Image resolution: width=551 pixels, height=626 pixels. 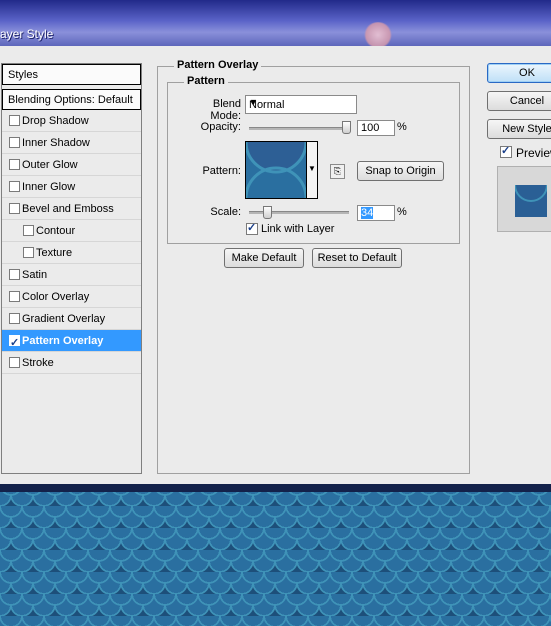 I want to click on style-item-label: Drop Shadow, so click(x=55, y=121).